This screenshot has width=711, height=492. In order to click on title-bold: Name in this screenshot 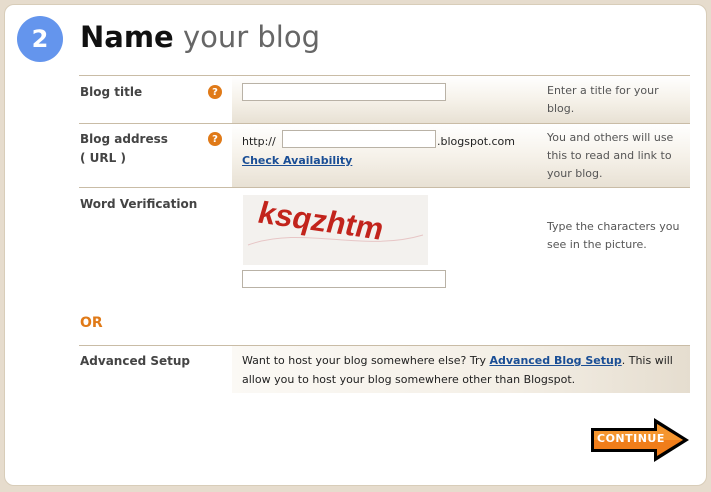, I will do `click(127, 37)`.